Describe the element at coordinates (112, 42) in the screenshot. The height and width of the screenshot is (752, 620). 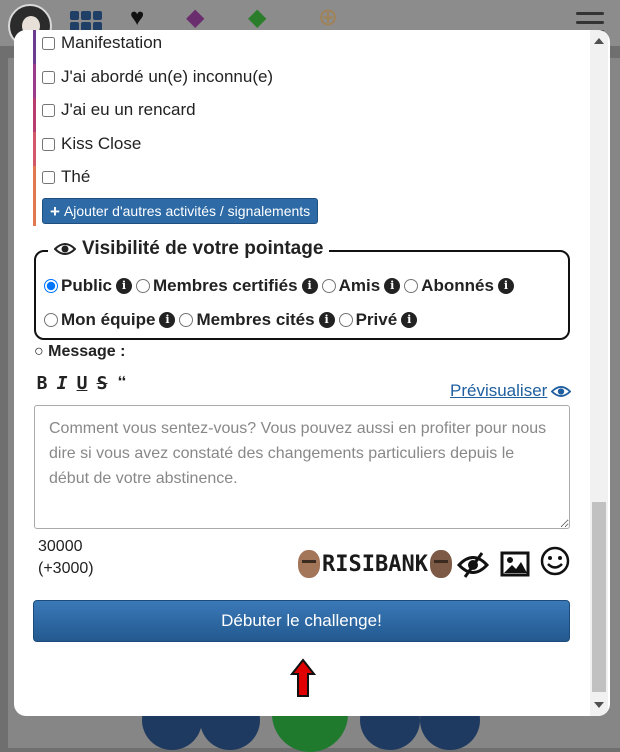
I see `activity-label: Manifestation` at that location.